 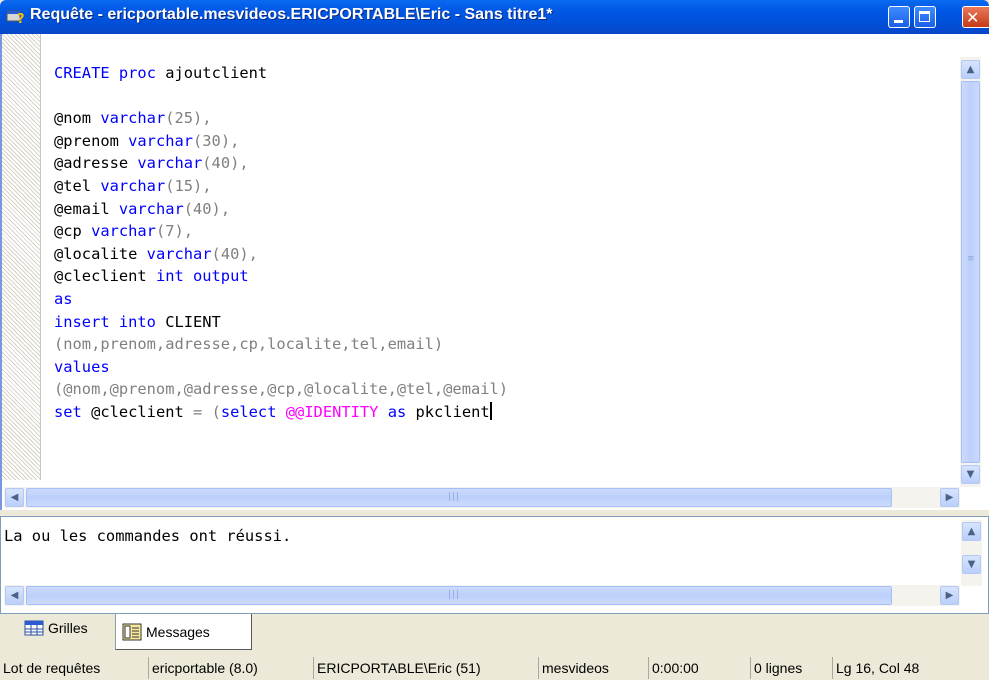 I want to click on code-token: (7),, so click(x=174, y=231).